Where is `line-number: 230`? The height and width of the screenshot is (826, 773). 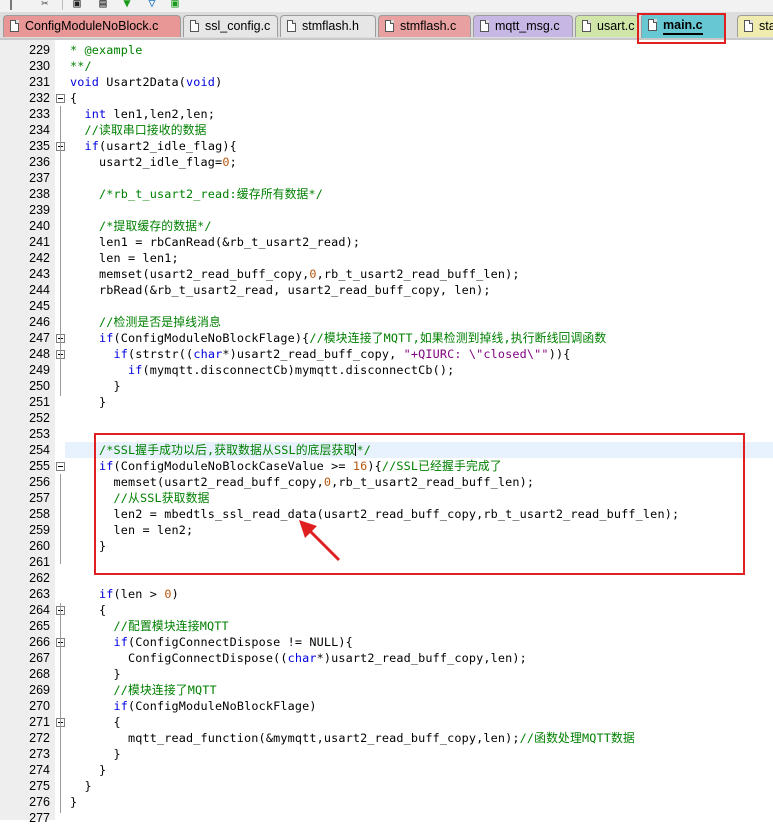
line-number: 230 is located at coordinates (39, 66).